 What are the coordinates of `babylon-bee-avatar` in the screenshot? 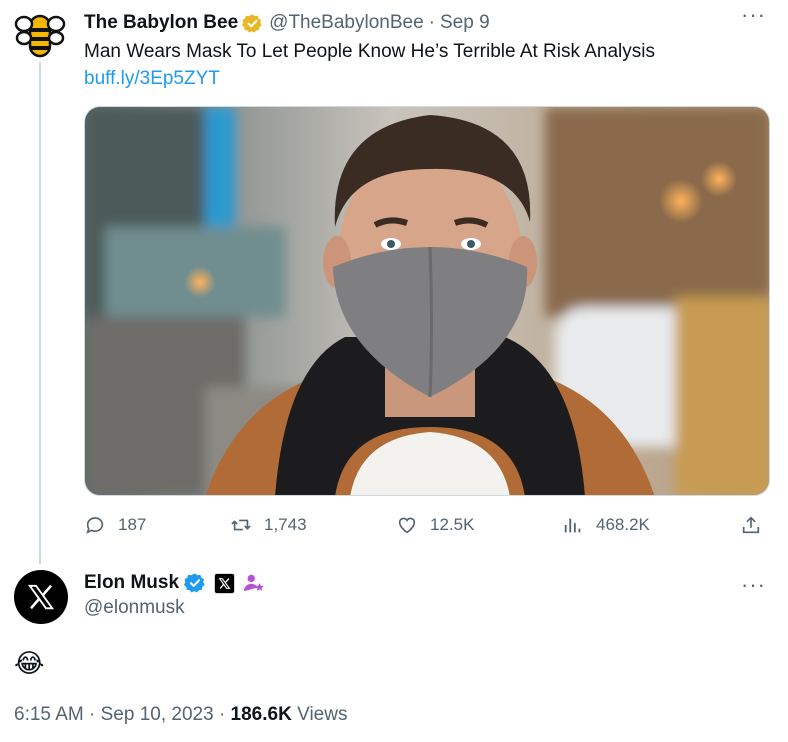 It's located at (40, 35).